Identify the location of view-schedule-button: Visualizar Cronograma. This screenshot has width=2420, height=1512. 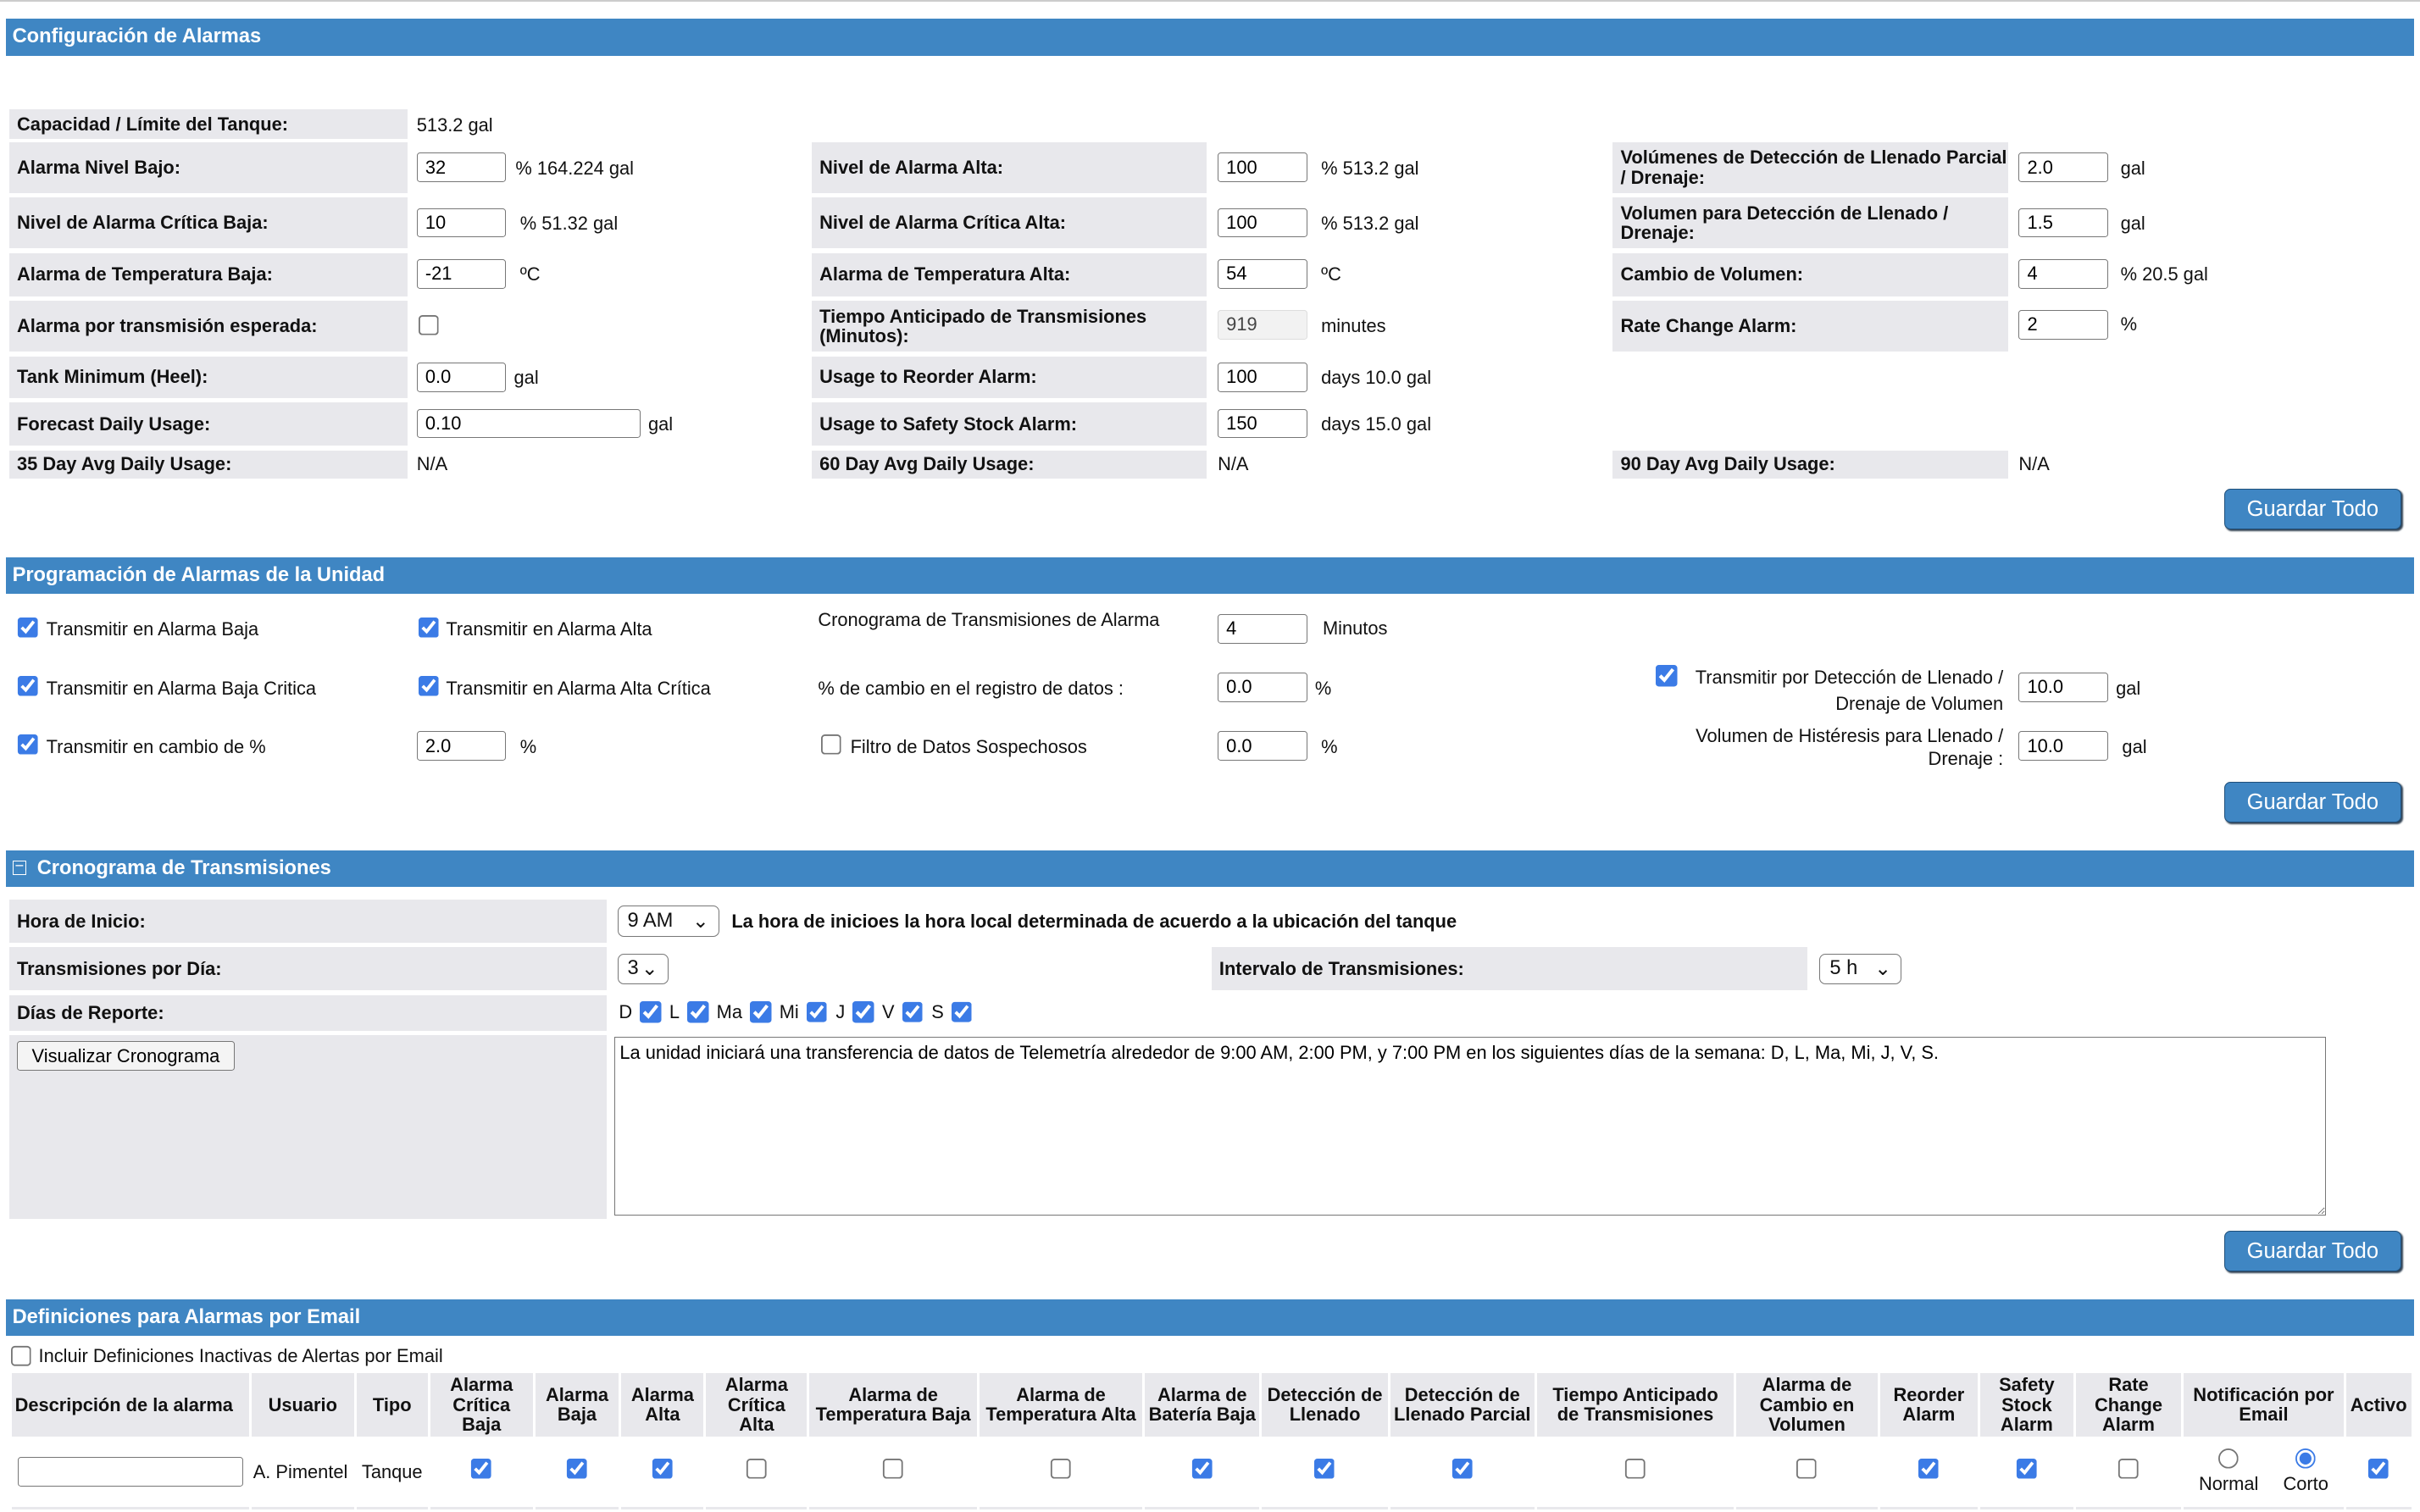
(126, 1056).